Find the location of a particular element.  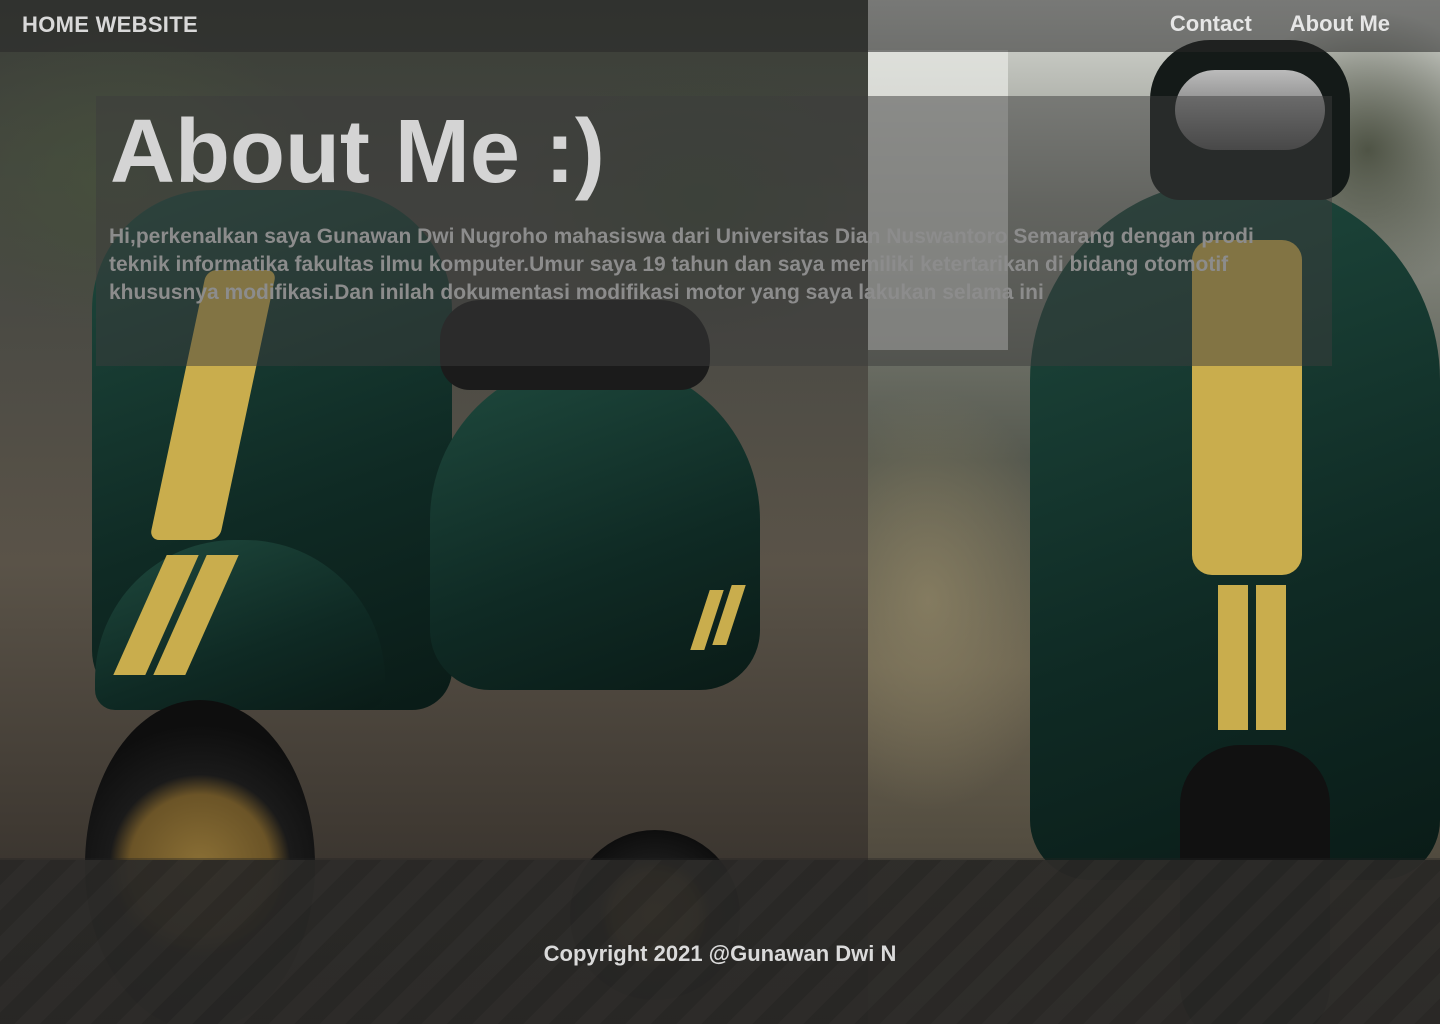

nav-link-contact: Contact is located at coordinates (1211, 24).